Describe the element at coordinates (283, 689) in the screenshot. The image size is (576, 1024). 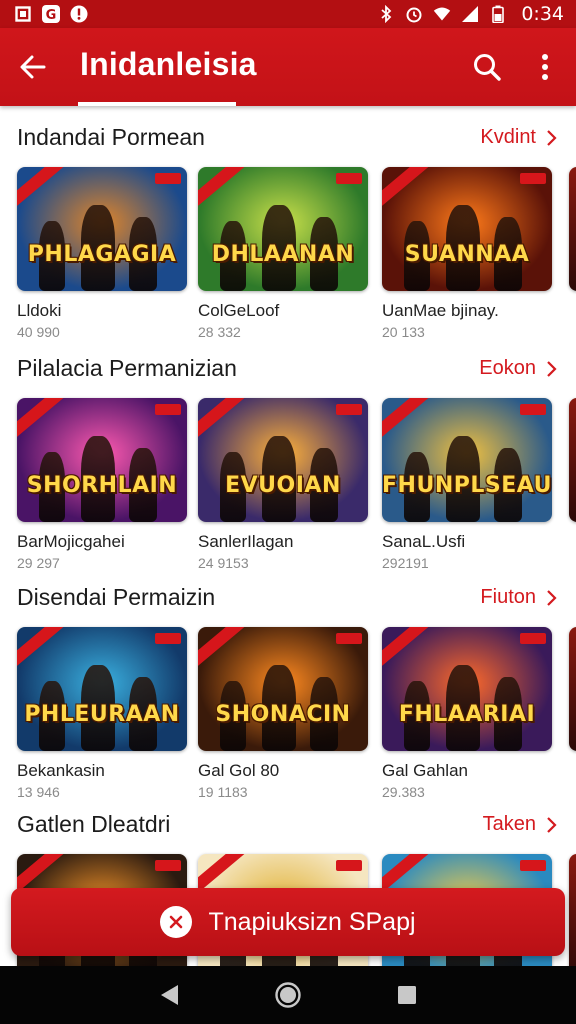
I see `game-thumbnail: SHONACIN` at that location.